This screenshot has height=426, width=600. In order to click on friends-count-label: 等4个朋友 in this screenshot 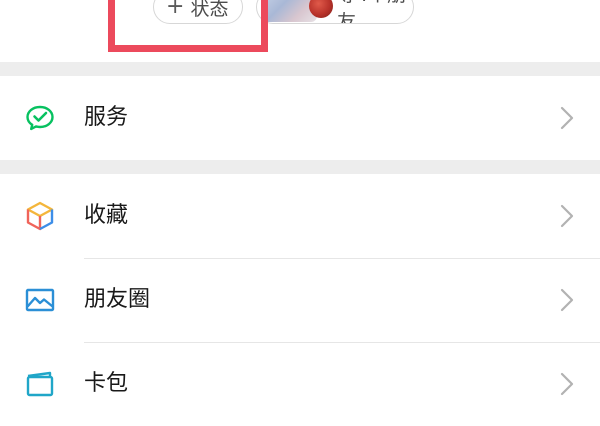, I will do `click(371, 12)`.